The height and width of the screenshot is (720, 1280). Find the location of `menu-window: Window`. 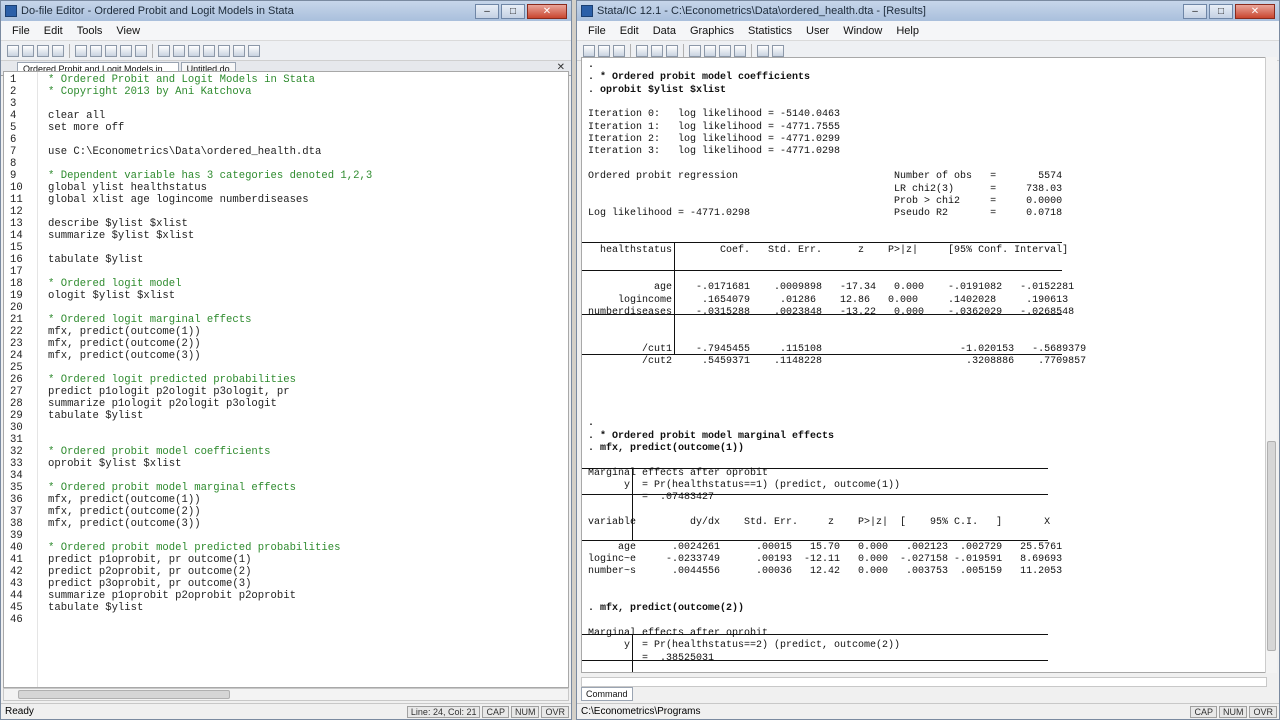

menu-window: Window is located at coordinates (862, 31).